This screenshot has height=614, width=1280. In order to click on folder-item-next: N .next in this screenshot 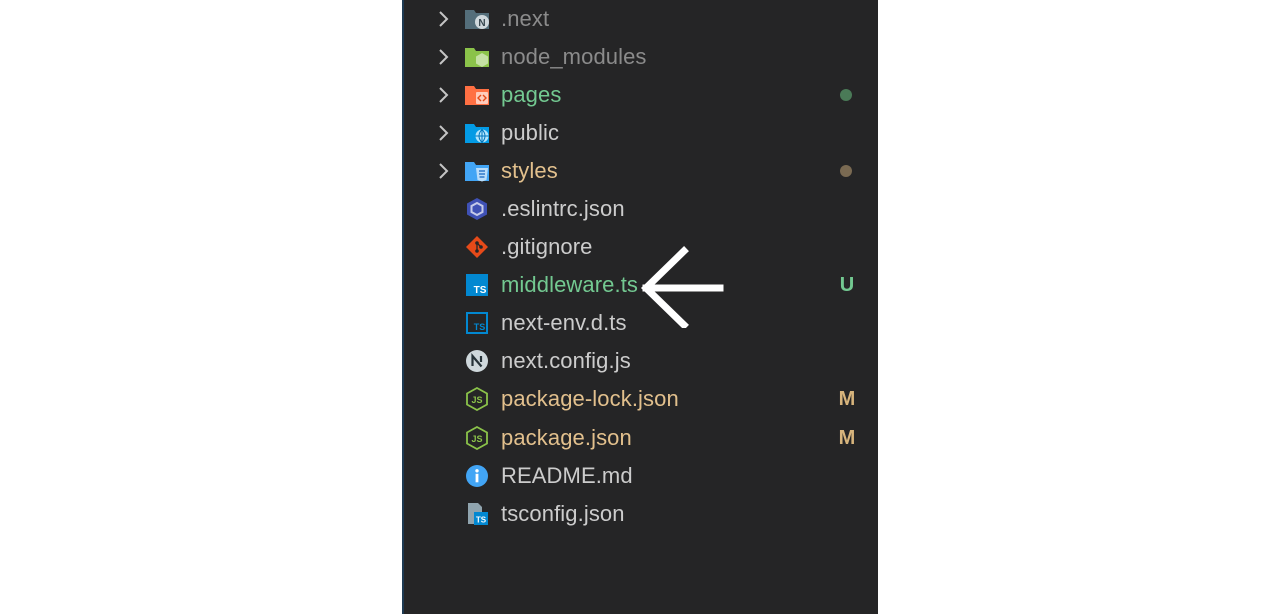, I will do `click(641, 19)`.